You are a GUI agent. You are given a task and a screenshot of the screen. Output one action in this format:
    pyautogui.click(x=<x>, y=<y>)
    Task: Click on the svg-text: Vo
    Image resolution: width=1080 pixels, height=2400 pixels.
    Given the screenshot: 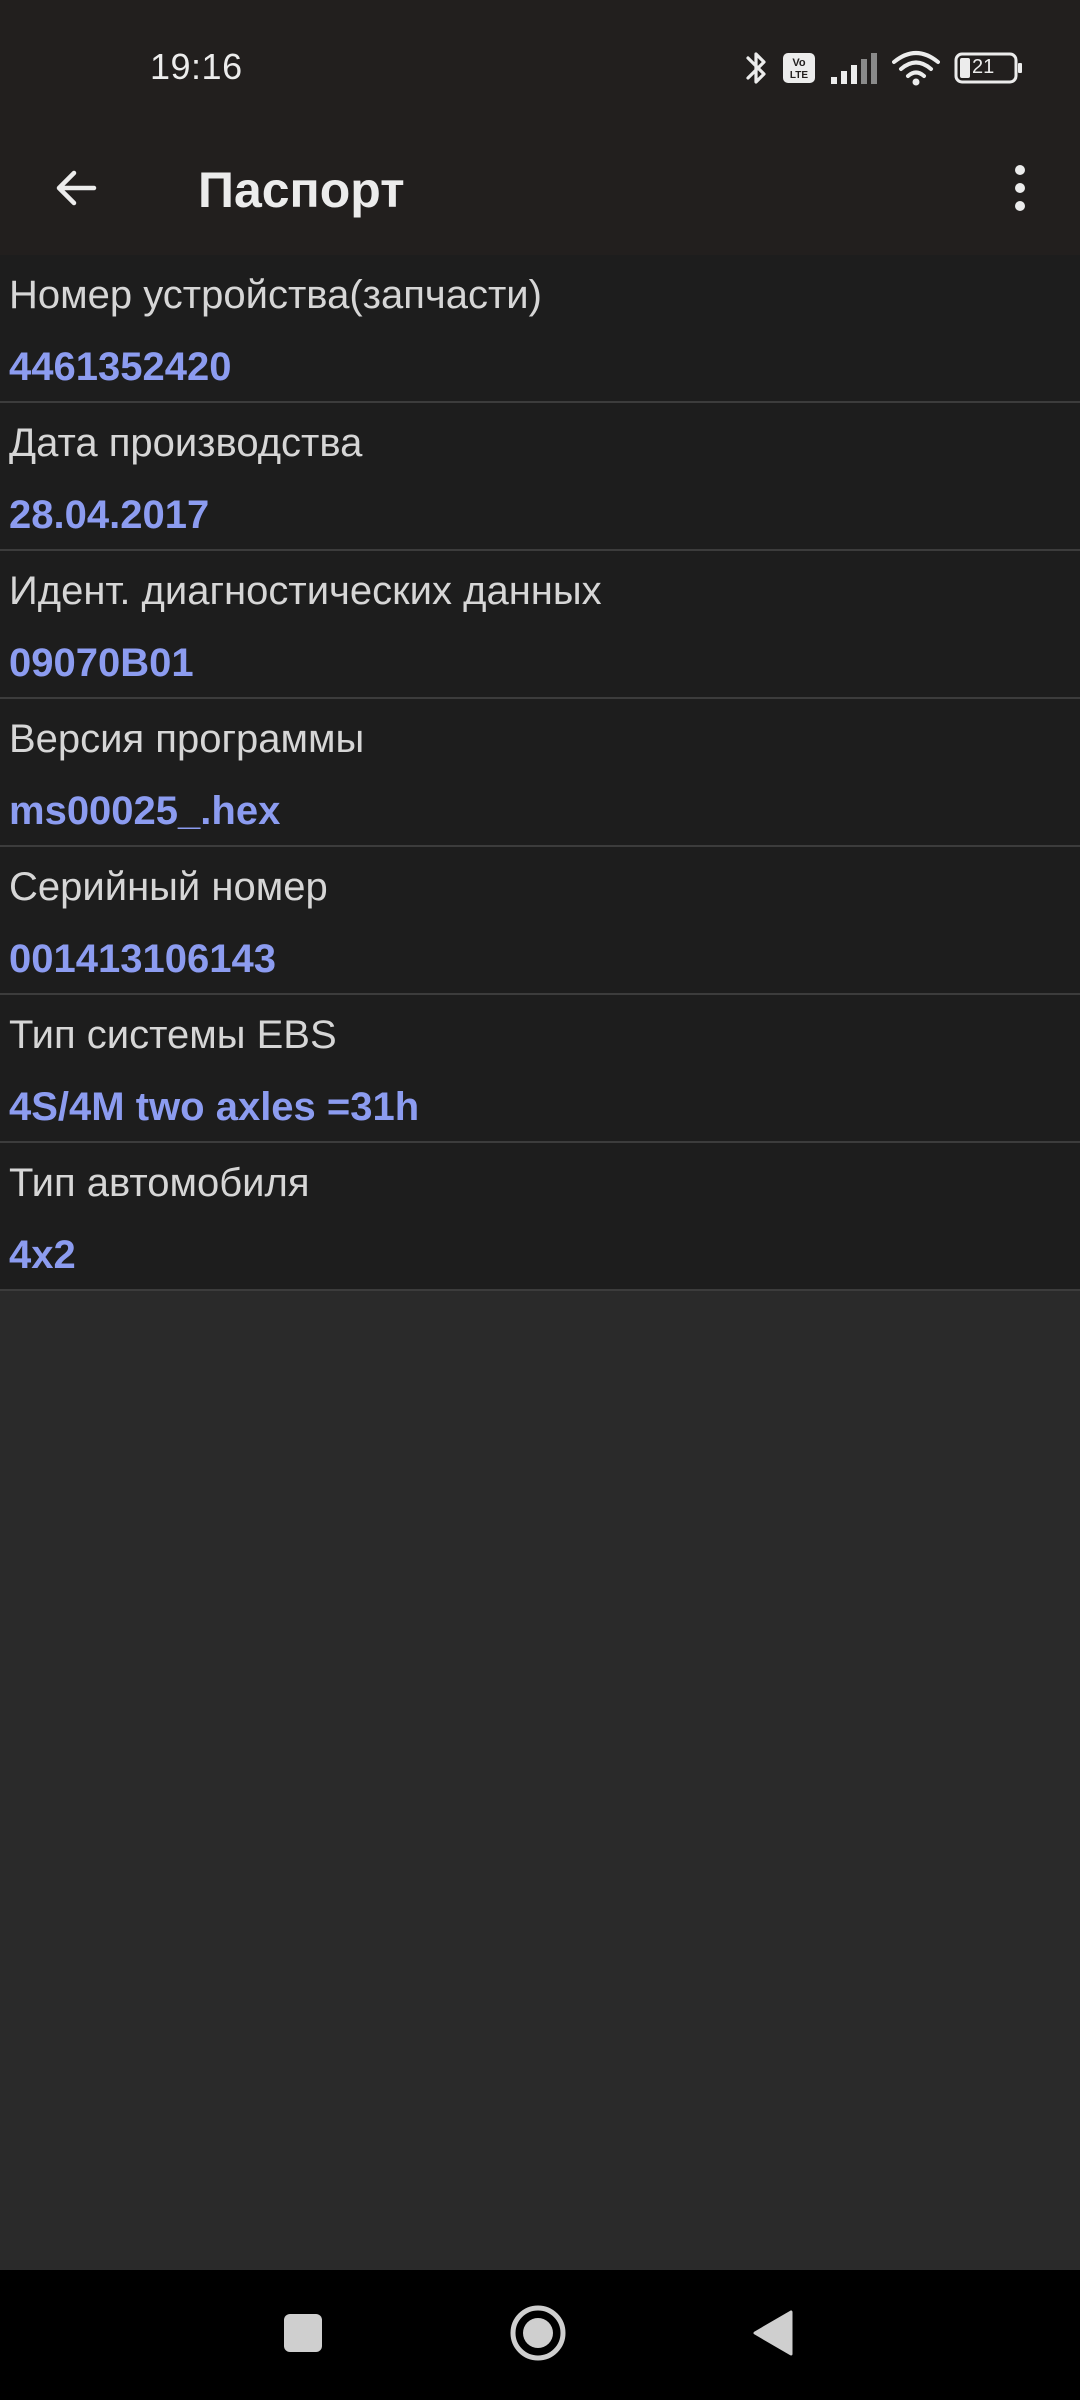 What is the action you would take?
    pyautogui.click(x=799, y=63)
    